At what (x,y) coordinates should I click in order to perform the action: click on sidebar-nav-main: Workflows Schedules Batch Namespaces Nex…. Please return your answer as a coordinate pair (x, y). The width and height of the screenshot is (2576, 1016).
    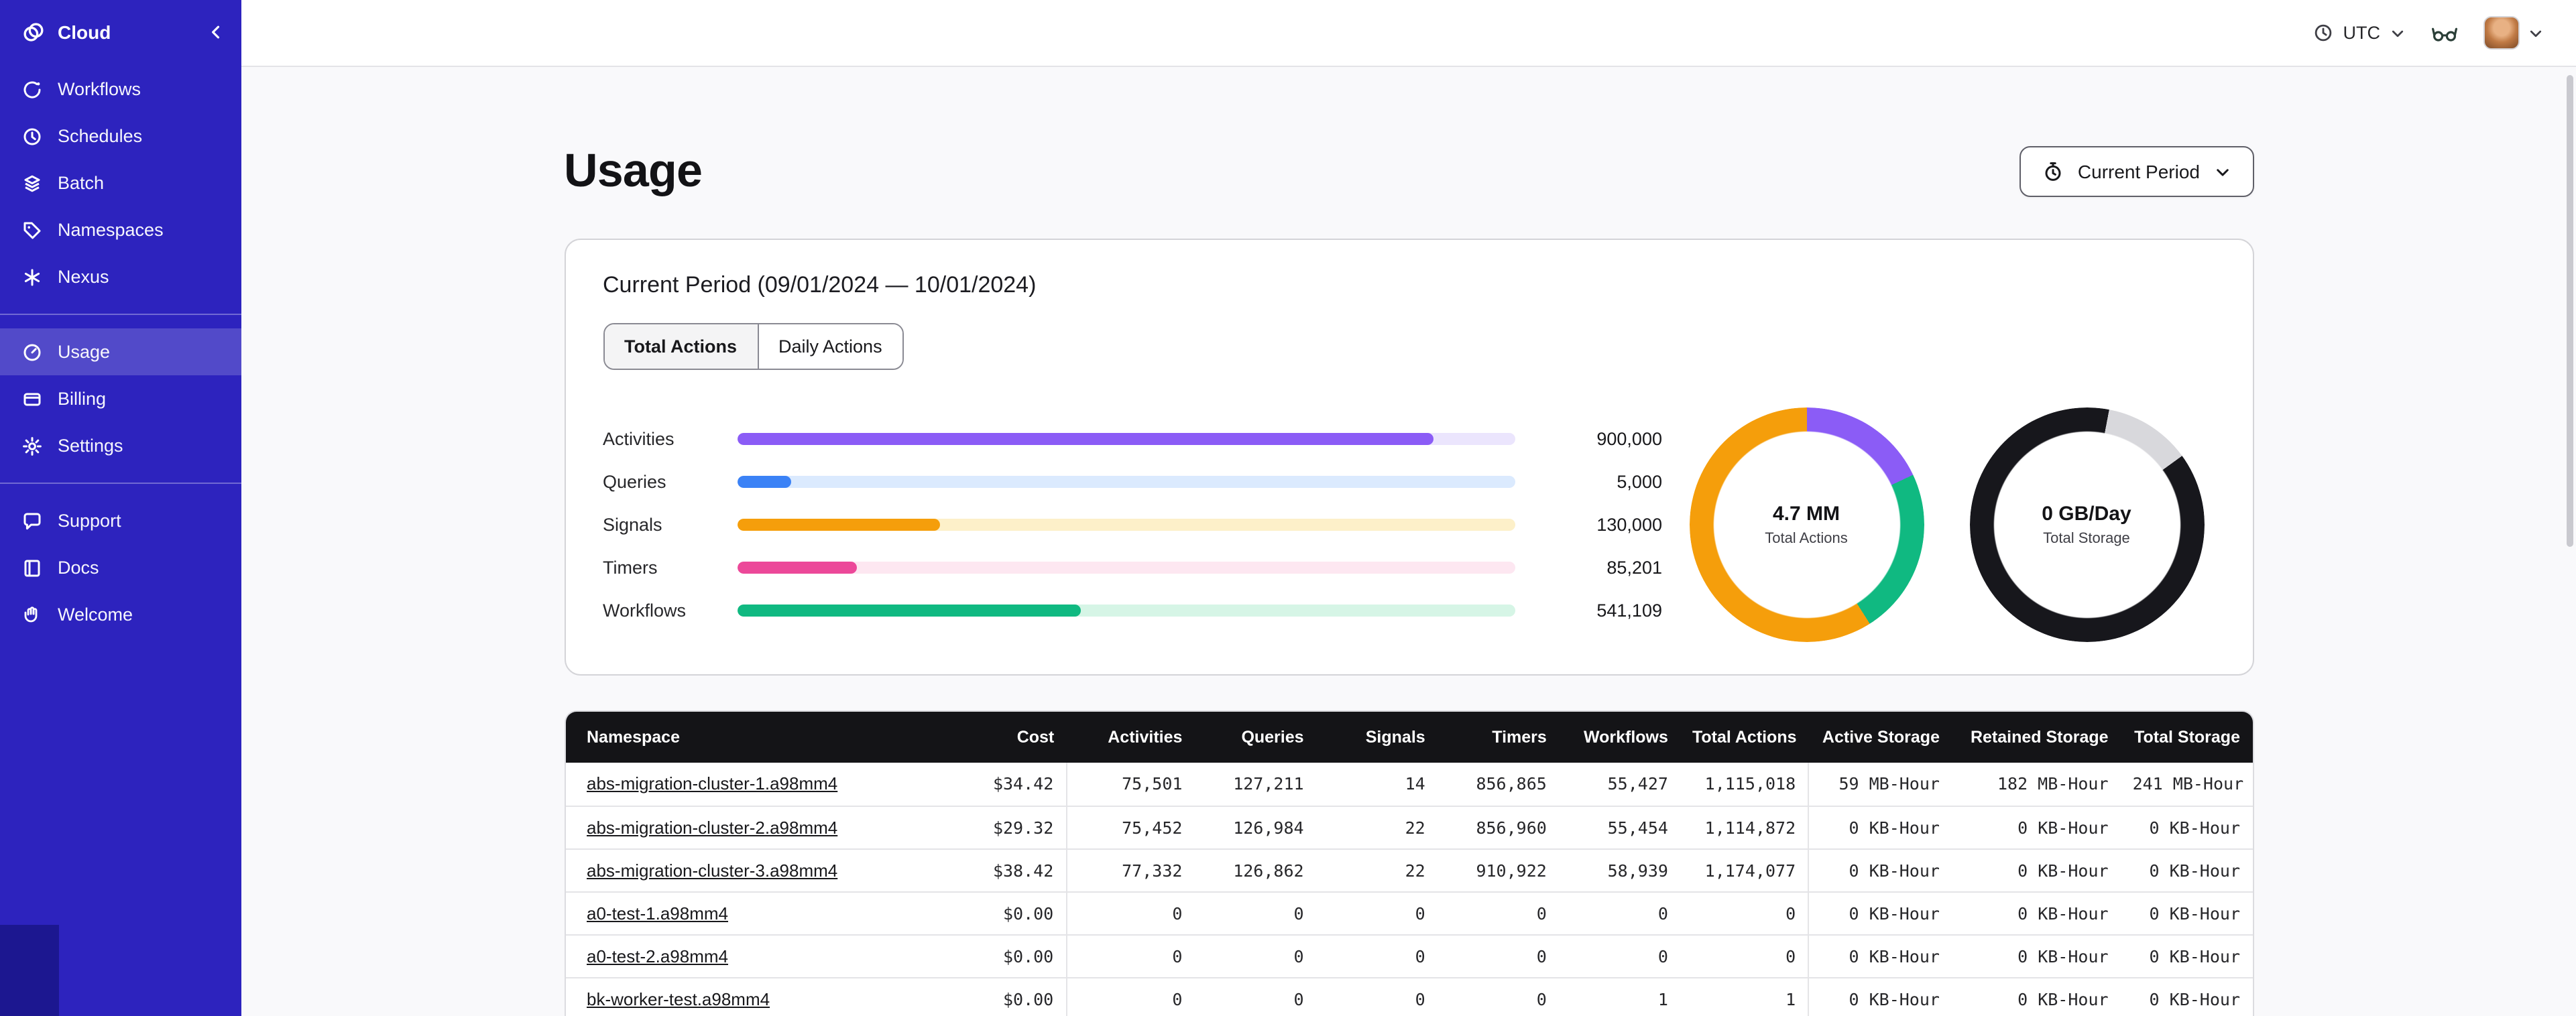
    Looking at the image, I should click on (120, 183).